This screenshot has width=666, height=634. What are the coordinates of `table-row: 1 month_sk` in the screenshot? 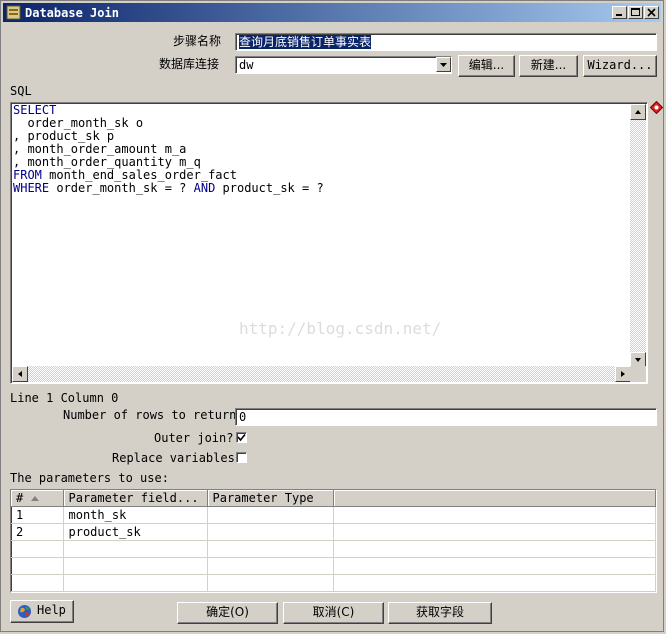 It's located at (333, 515).